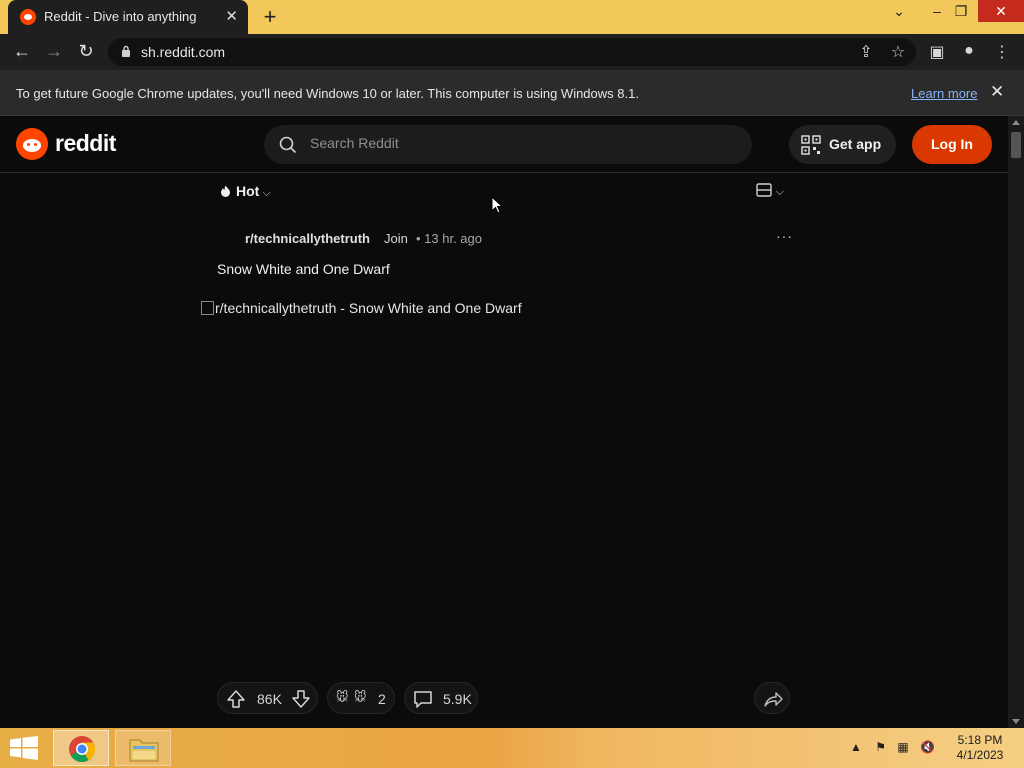 The width and height of the screenshot is (1024, 768). I want to click on learn-more-link: Learn more, so click(944, 93).